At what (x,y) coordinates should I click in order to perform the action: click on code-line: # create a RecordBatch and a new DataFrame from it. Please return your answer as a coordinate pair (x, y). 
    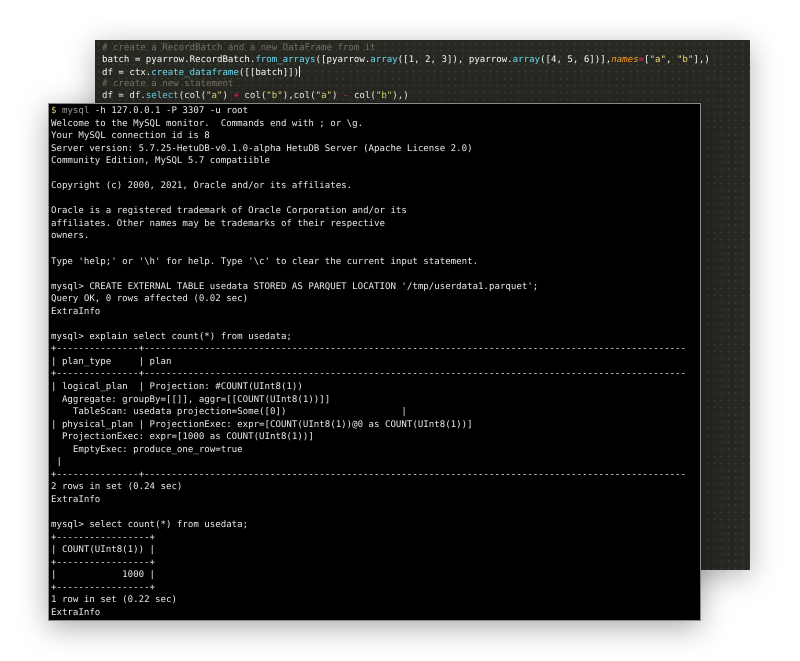
    Looking at the image, I should click on (239, 48).